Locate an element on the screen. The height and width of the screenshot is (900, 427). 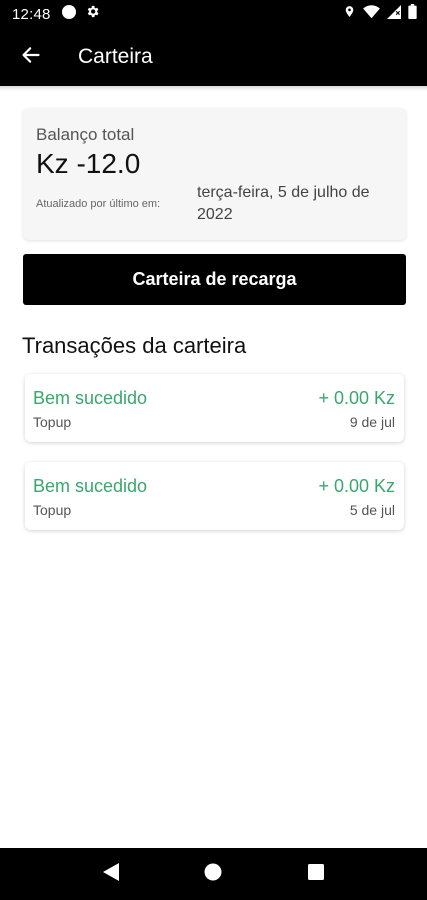
arrow-left-icon is located at coordinates (31, 57).